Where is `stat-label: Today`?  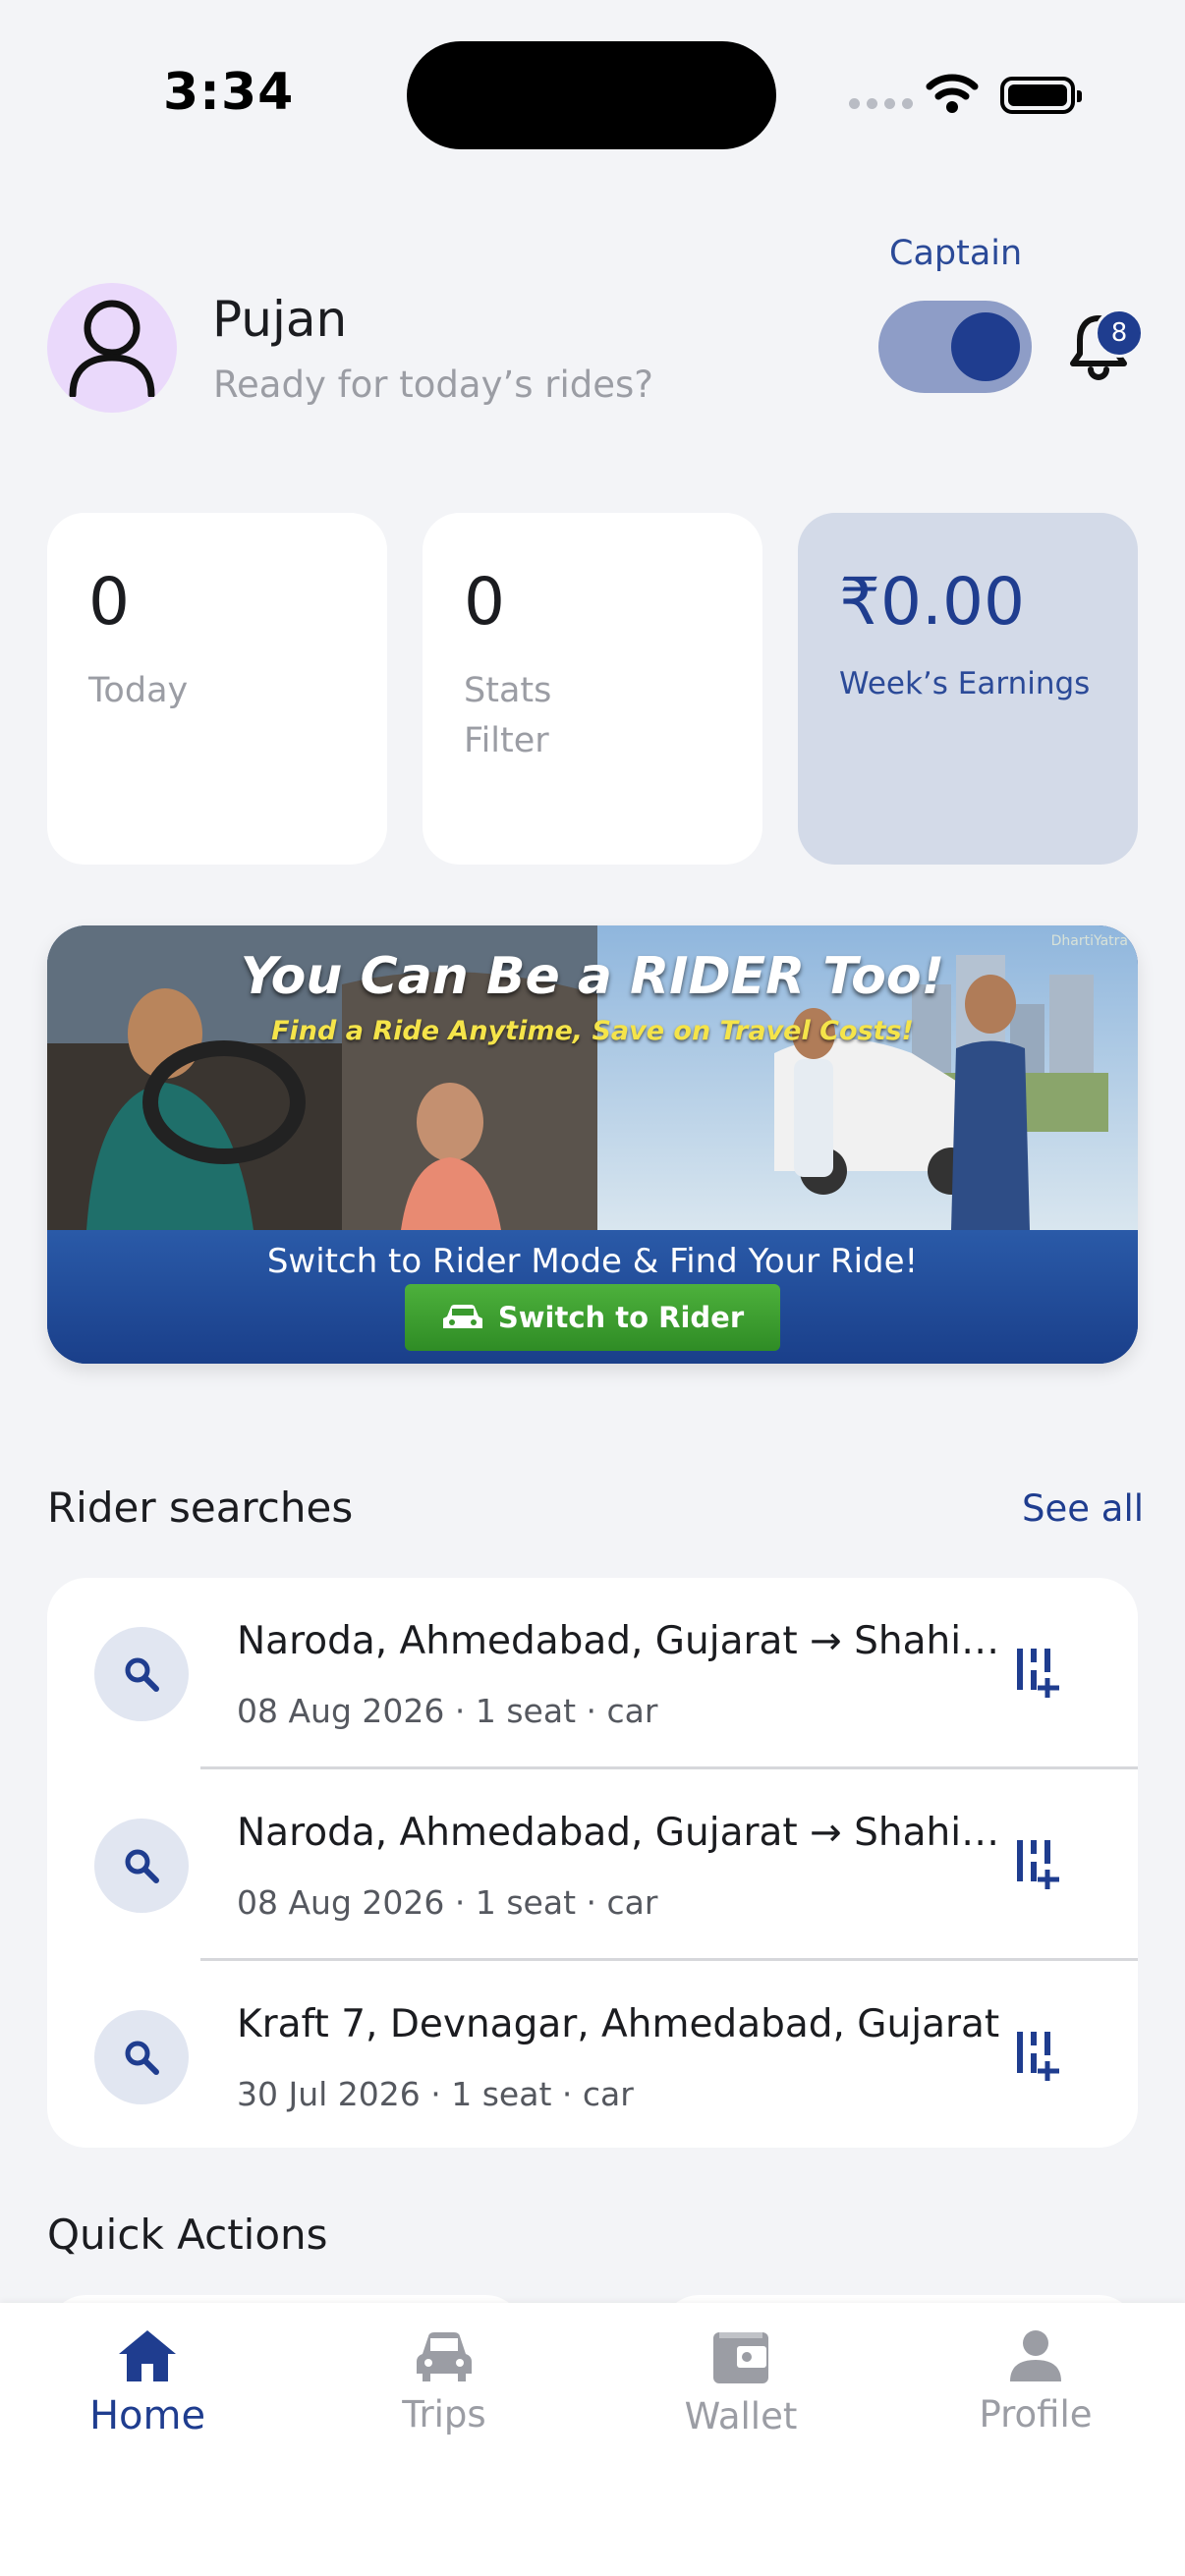 stat-label: Today is located at coordinates (138, 690).